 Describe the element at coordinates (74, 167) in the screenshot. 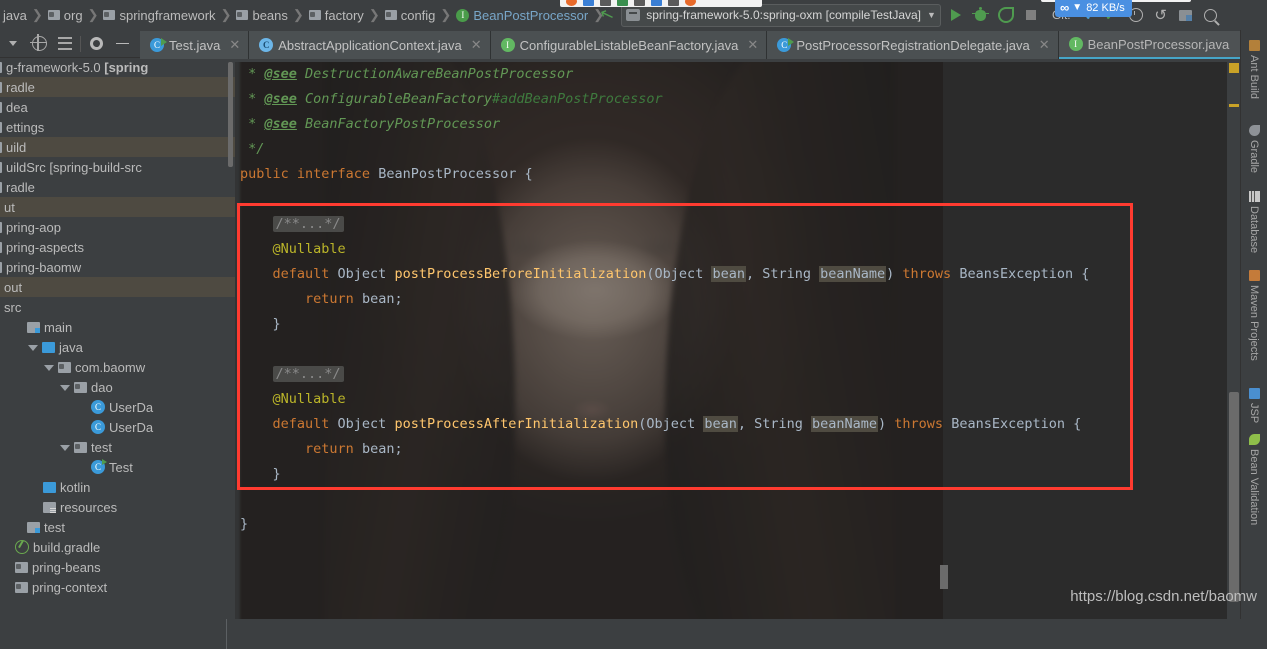

I see `tree-item-label: uildSrc [spring-build-src` at that location.